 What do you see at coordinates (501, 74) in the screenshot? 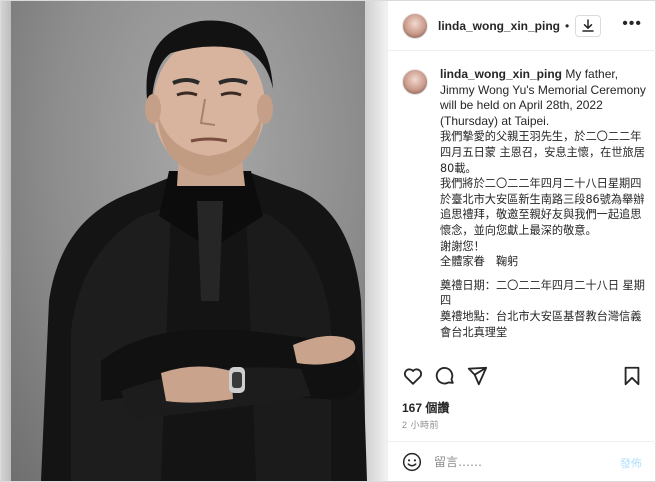
I see `caption-username: linda_wong_xin_ping` at bounding box center [501, 74].